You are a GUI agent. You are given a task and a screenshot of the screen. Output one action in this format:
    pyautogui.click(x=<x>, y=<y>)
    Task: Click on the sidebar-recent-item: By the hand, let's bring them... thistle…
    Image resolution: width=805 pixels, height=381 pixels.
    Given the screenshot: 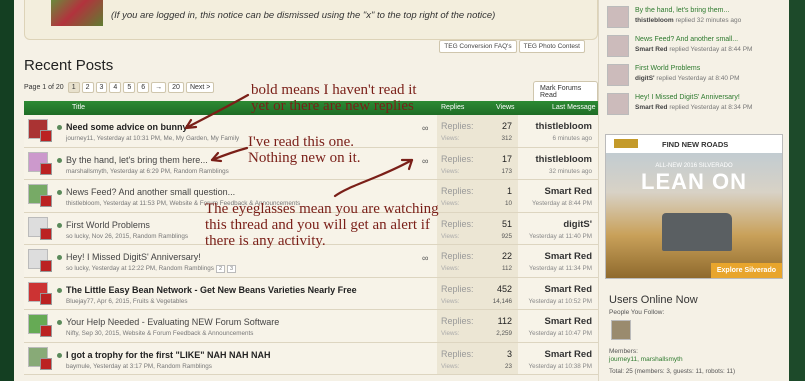 What is the action you would take?
    pyautogui.click(x=697, y=18)
    